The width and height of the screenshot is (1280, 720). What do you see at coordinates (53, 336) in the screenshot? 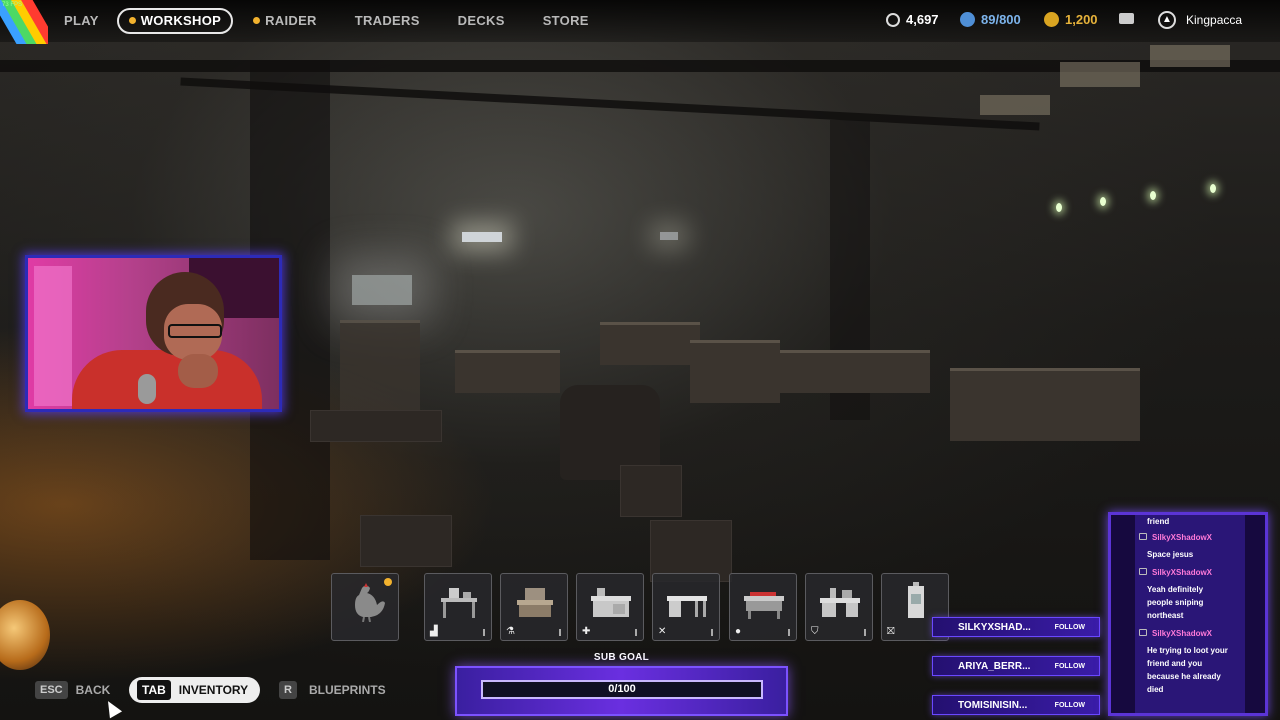
I see `webcam-door` at bounding box center [53, 336].